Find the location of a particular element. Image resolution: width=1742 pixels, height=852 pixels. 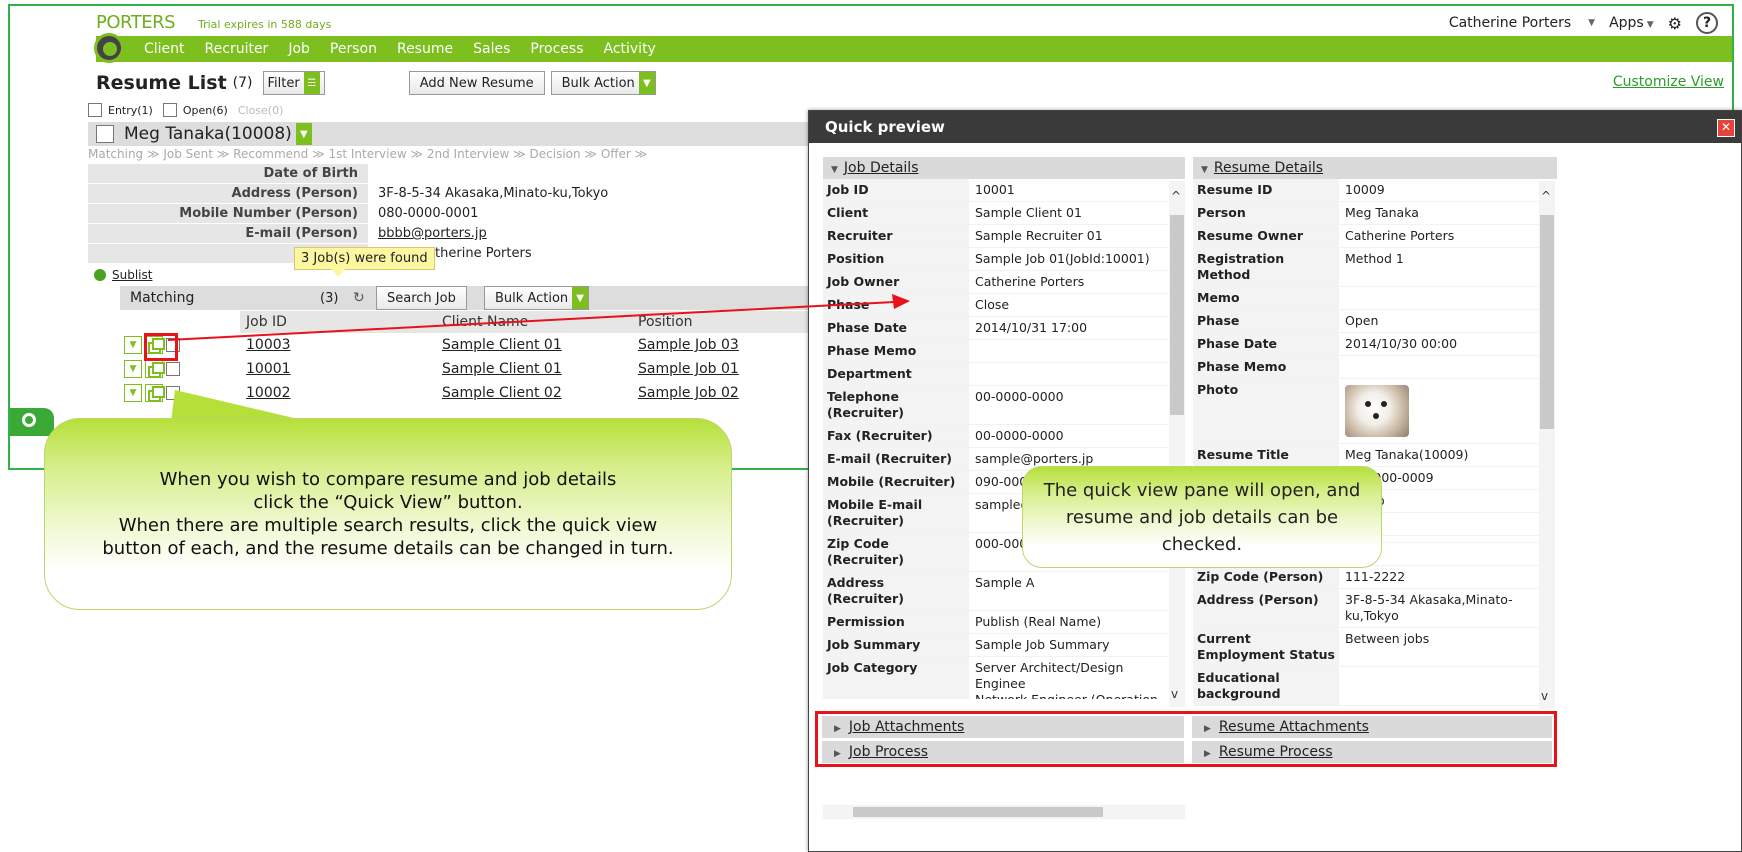

resume-details-header: ▼ Resume Details is located at coordinates (1375, 168).